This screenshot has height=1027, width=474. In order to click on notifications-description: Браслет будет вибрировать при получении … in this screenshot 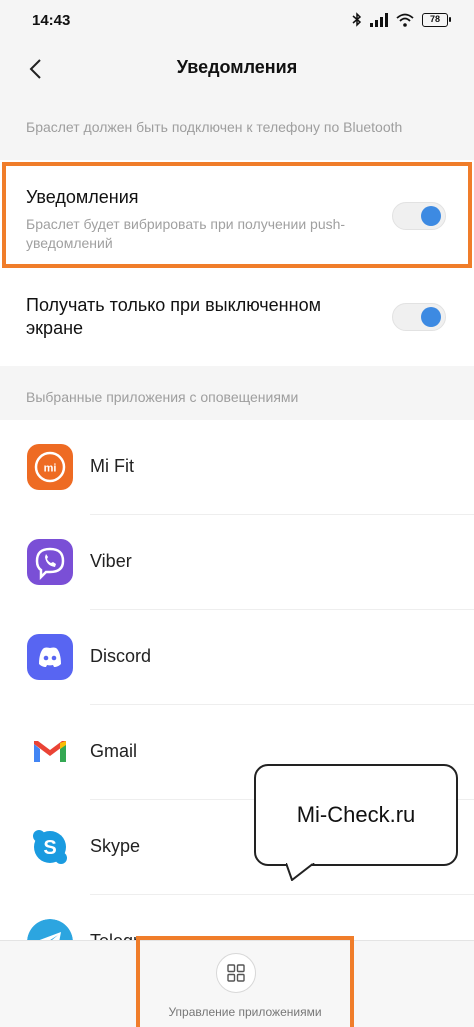, I will do `click(186, 233)`.